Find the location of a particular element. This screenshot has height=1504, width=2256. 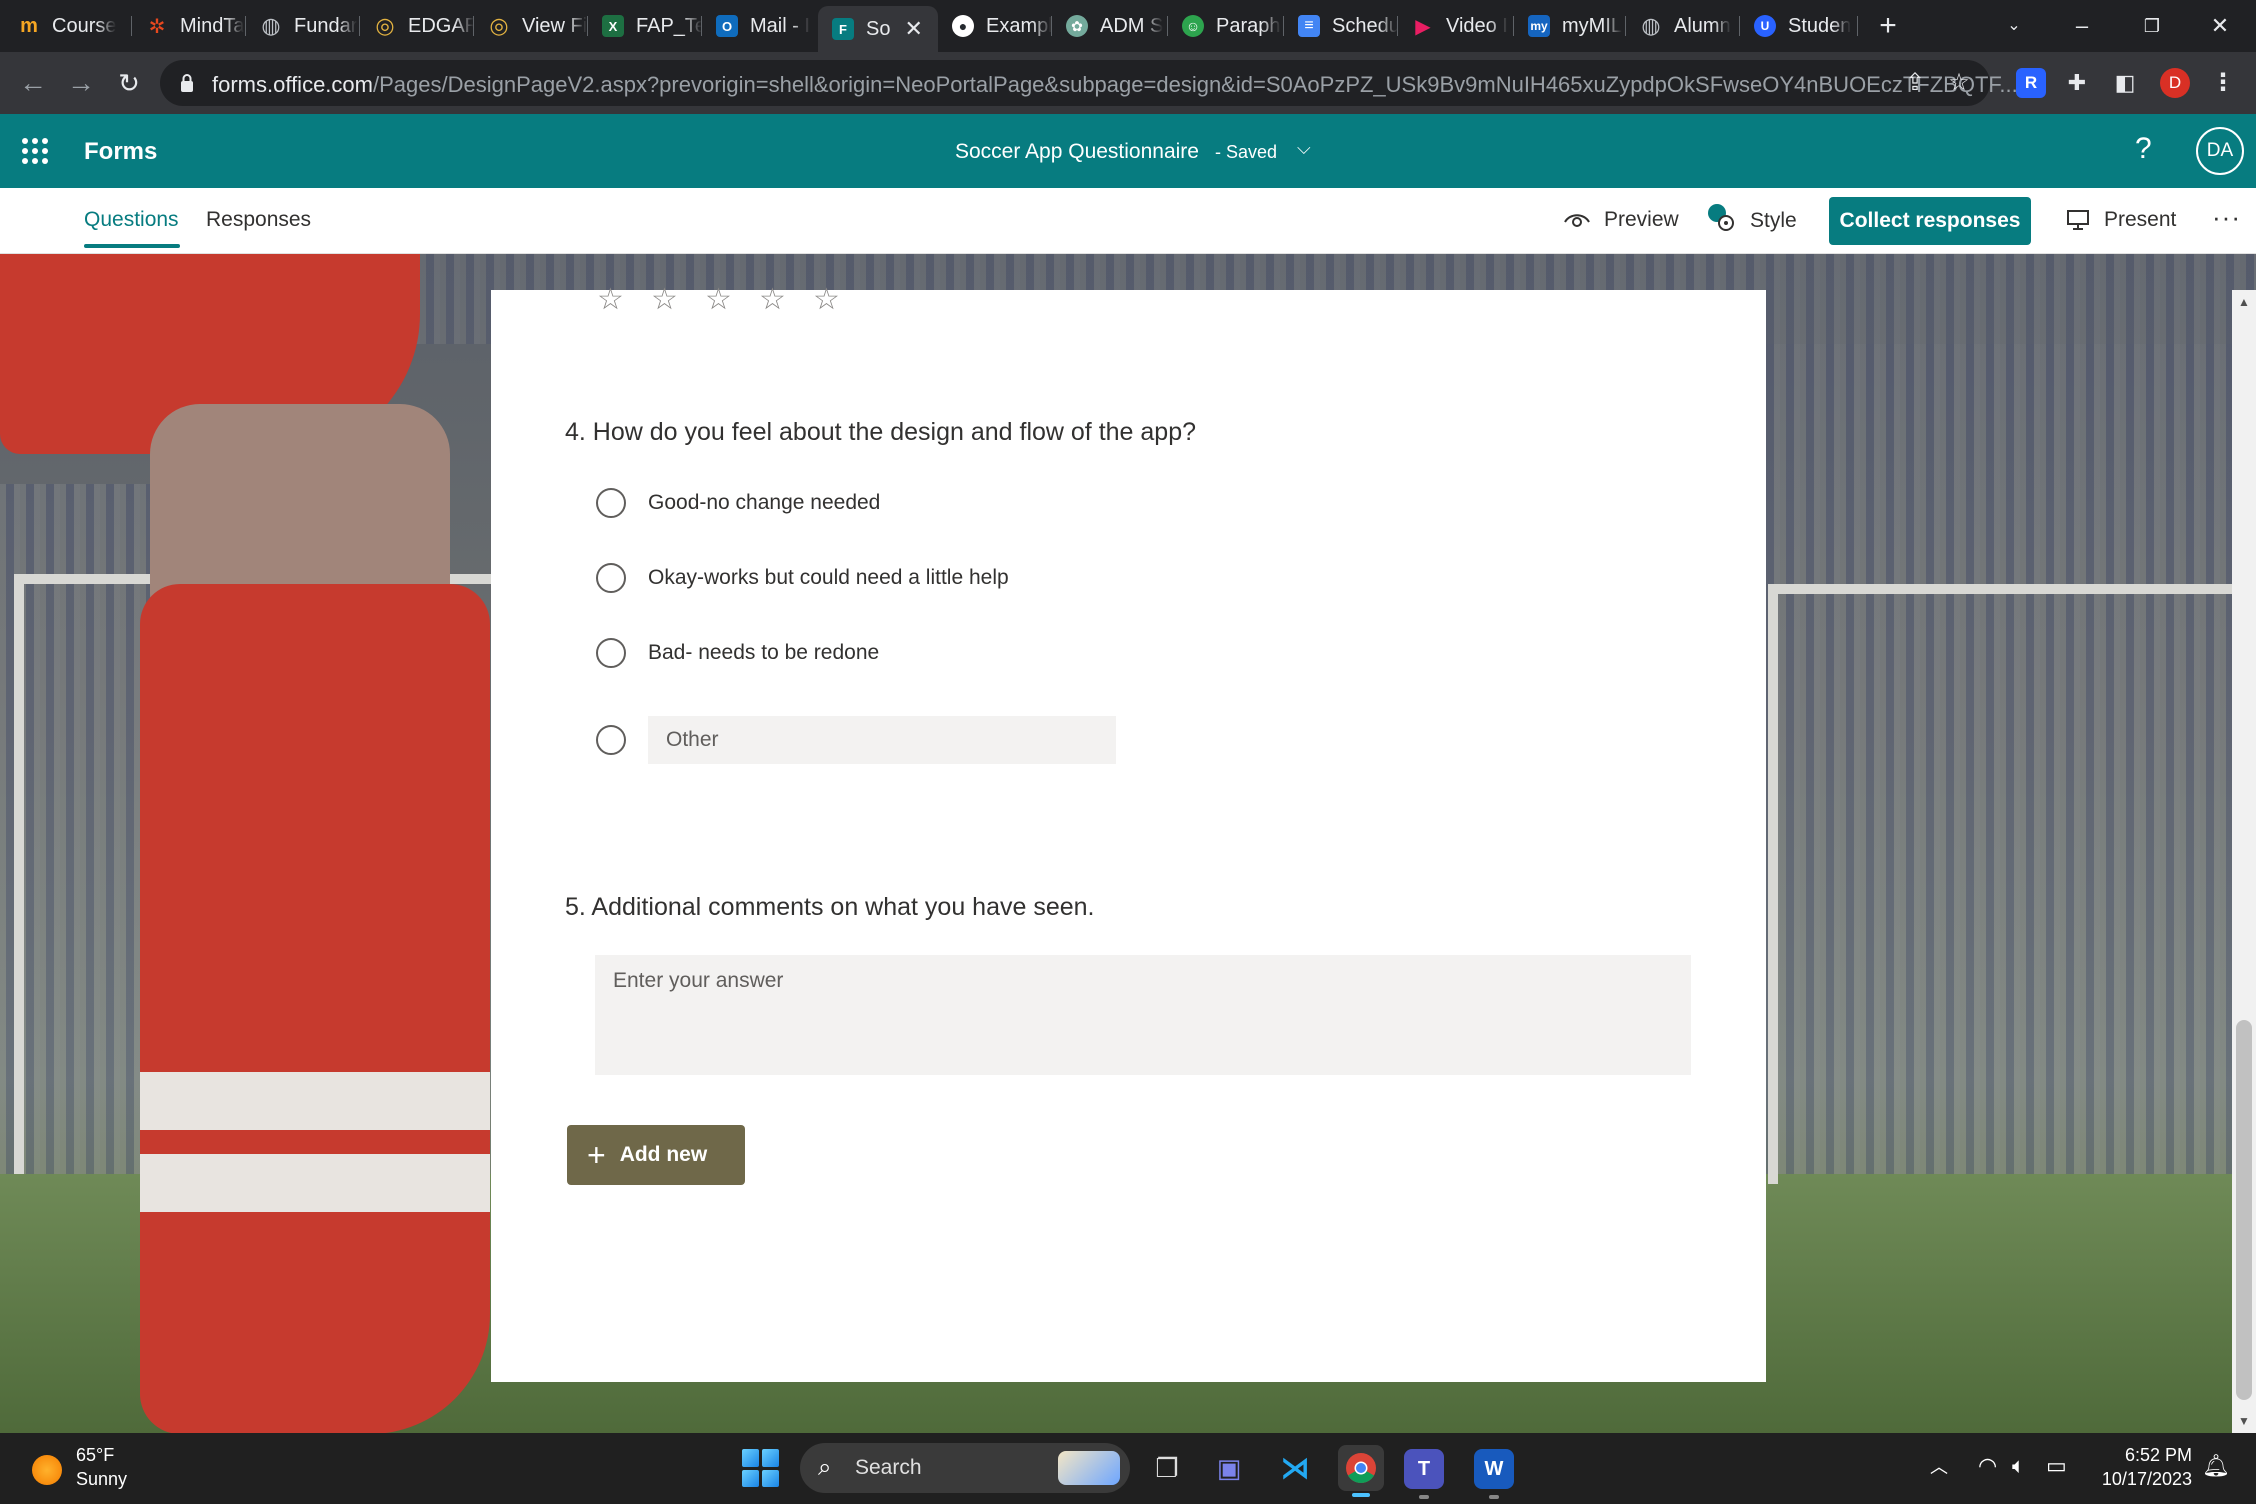

chevron-down-icon: ⌵ is located at coordinates (1304, 148).